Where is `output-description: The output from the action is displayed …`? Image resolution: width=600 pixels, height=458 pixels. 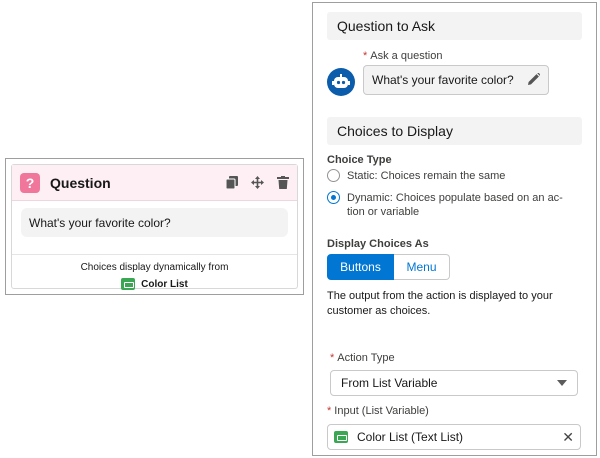 output-description: The output from the action is displayed … is located at coordinates (440, 303).